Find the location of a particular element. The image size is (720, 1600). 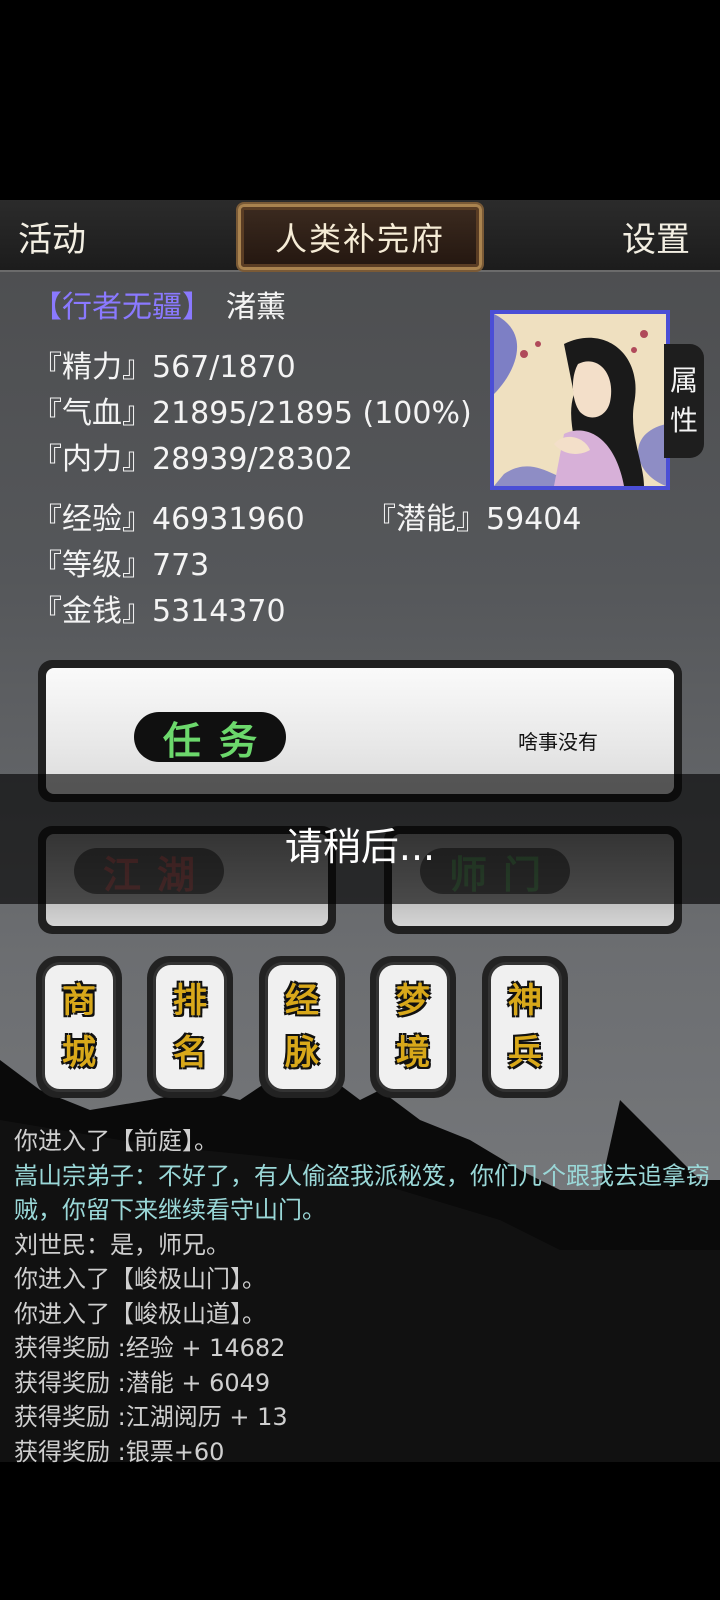

task-button: 任务 is located at coordinates (210, 737).